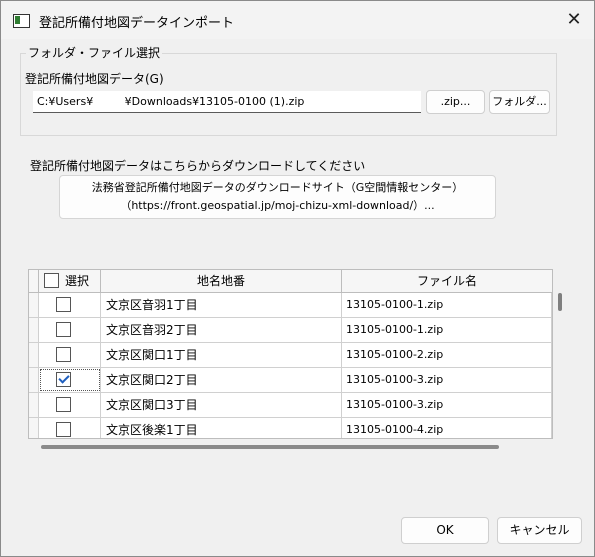 Image resolution: width=595 pixels, height=557 pixels. Describe the element at coordinates (270, 447) in the screenshot. I see `horizontal-scrollbar` at that location.